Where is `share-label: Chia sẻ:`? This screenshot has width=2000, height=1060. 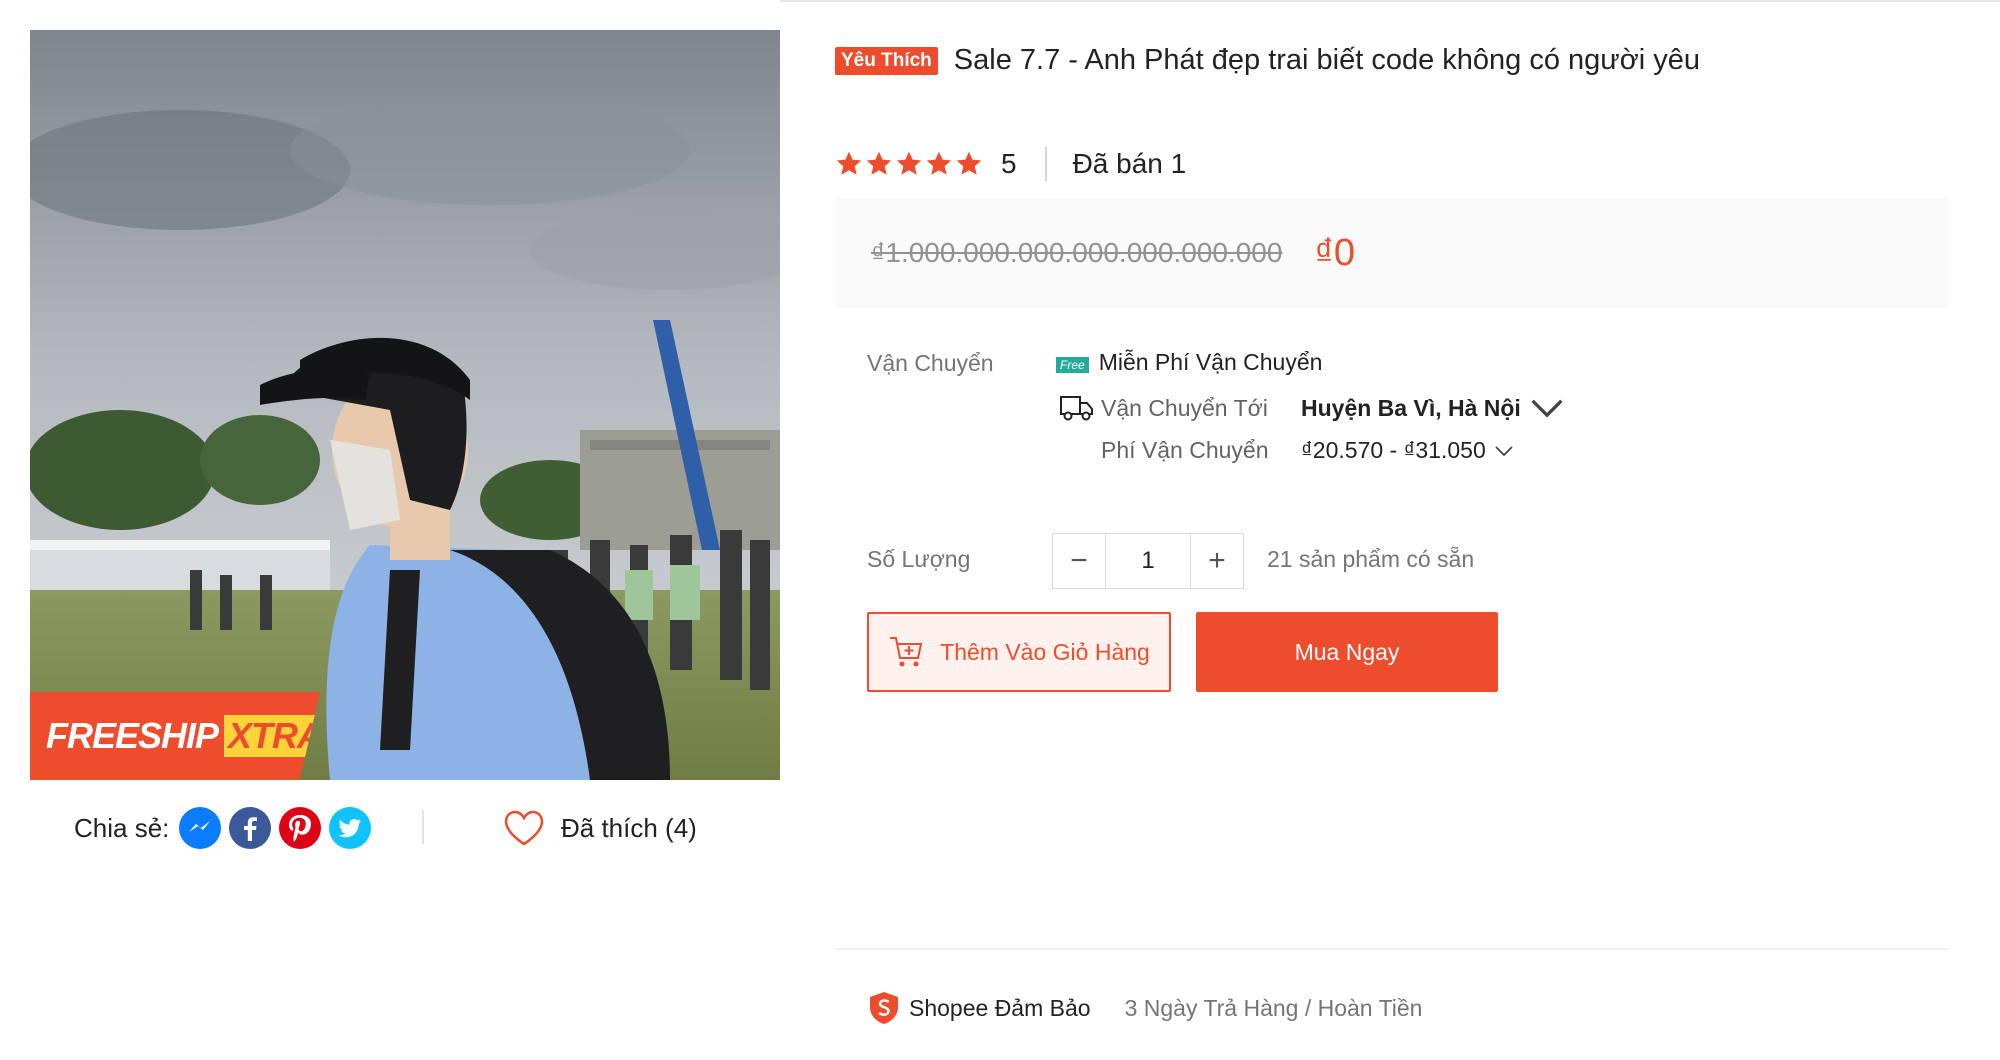 share-label: Chia sẻ: is located at coordinates (122, 827).